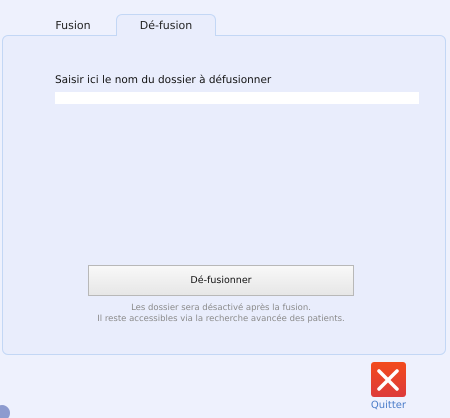  I want to click on field-label: Saisir ici le nom du dossier à défusionner, so click(163, 80).